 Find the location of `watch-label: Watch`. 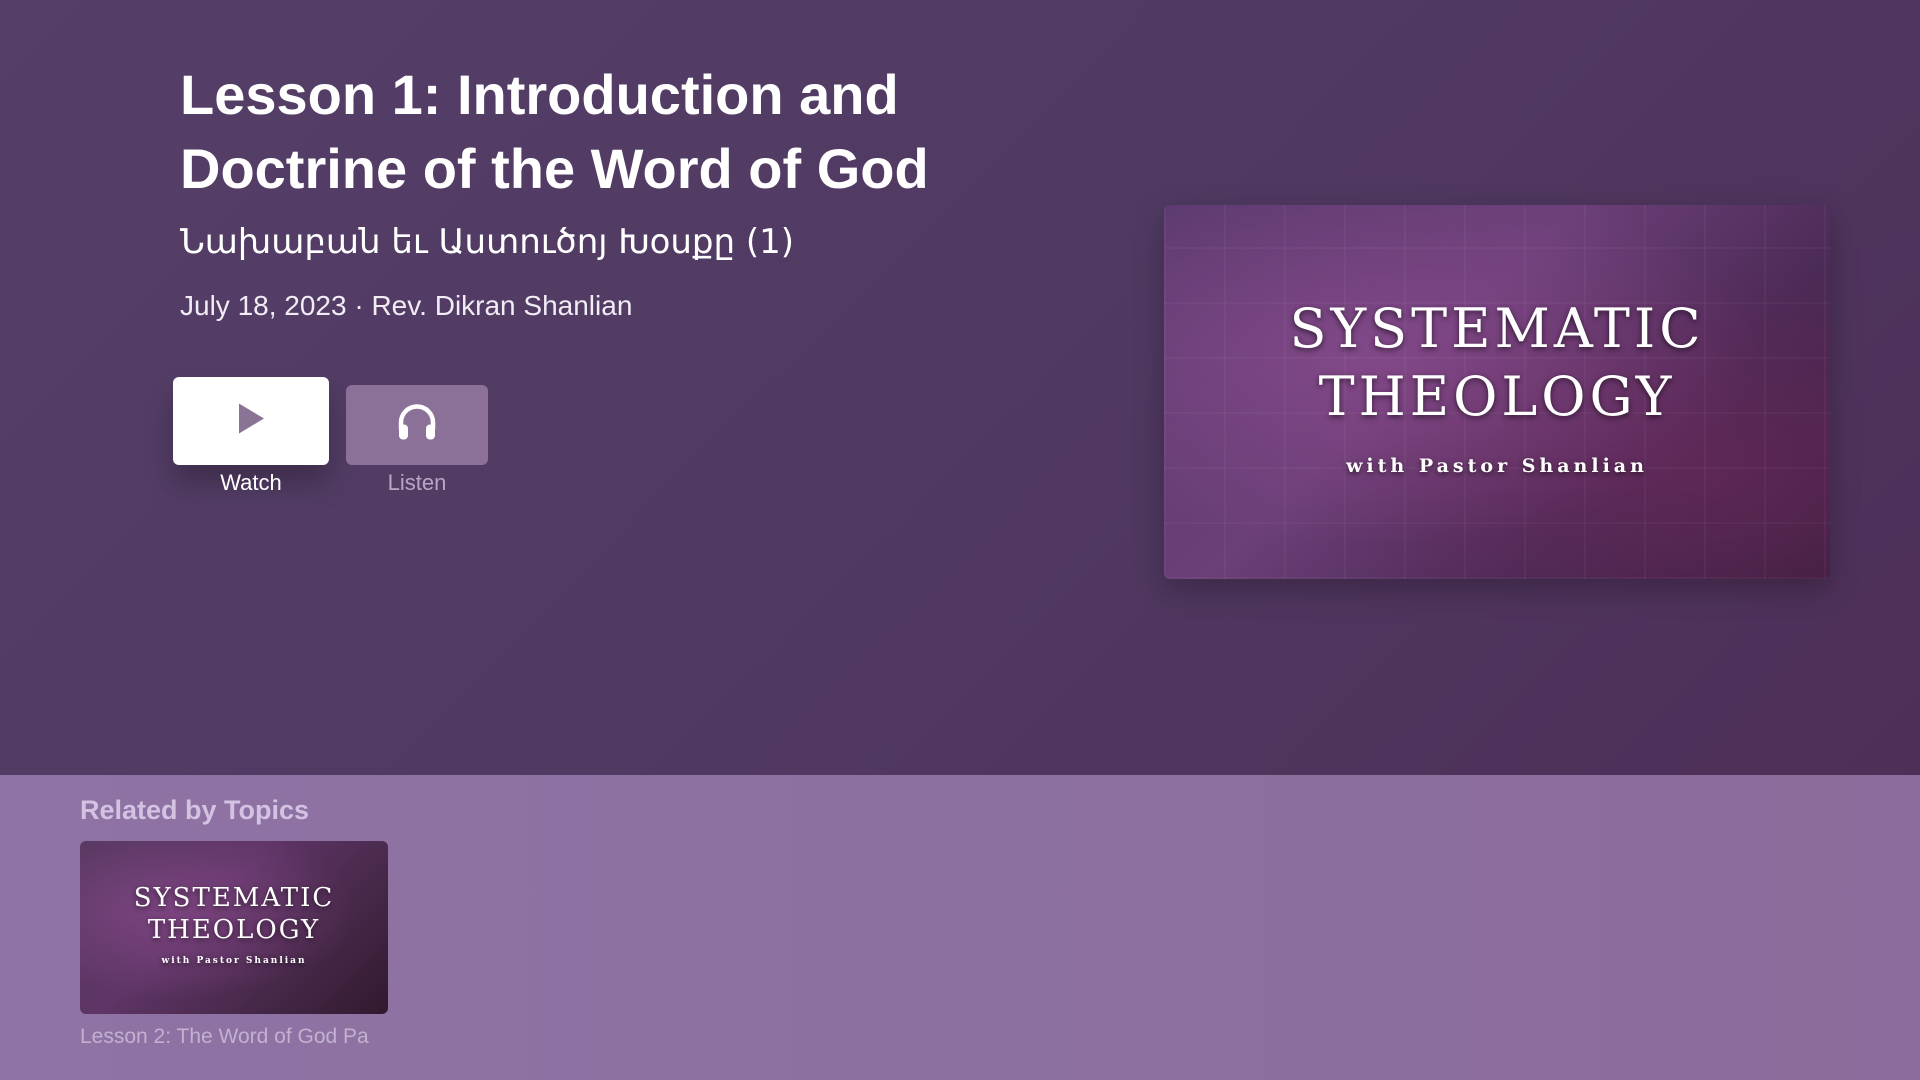

watch-label: Watch is located at coordinates (251, 482).